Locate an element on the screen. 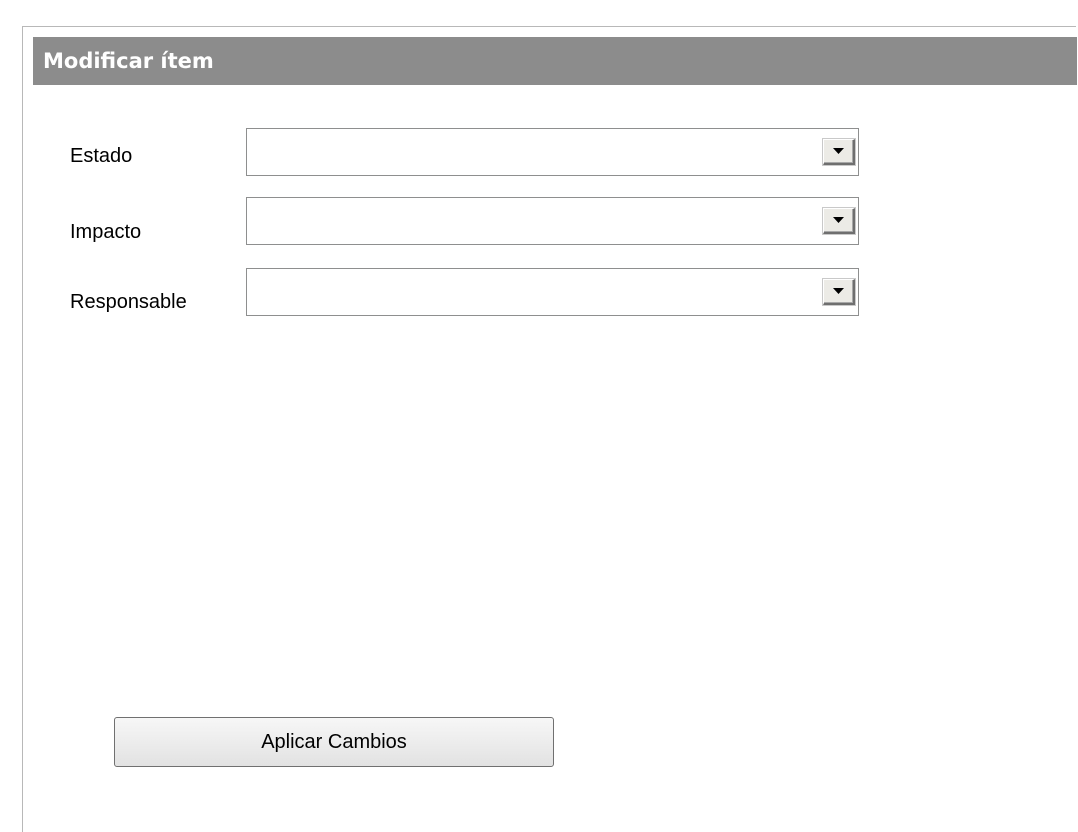  estado-label: Estado is located at coordinates (101, 156).